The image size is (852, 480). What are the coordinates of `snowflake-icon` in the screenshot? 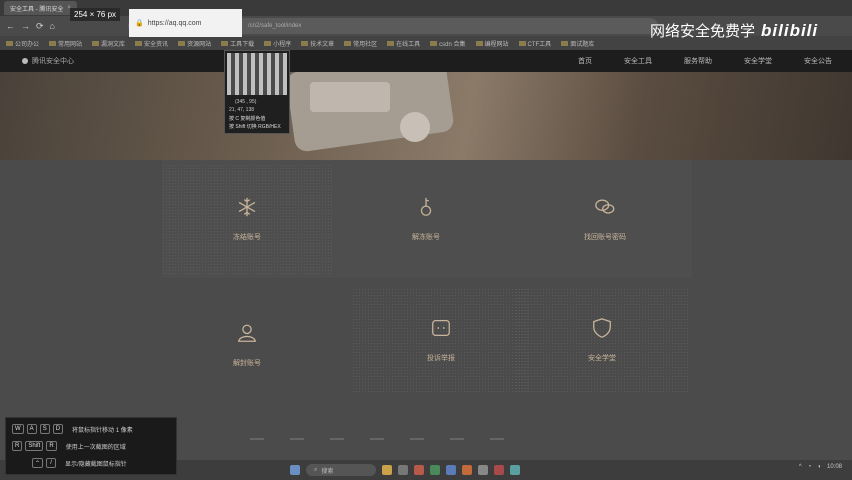 It's located at (247, 207).